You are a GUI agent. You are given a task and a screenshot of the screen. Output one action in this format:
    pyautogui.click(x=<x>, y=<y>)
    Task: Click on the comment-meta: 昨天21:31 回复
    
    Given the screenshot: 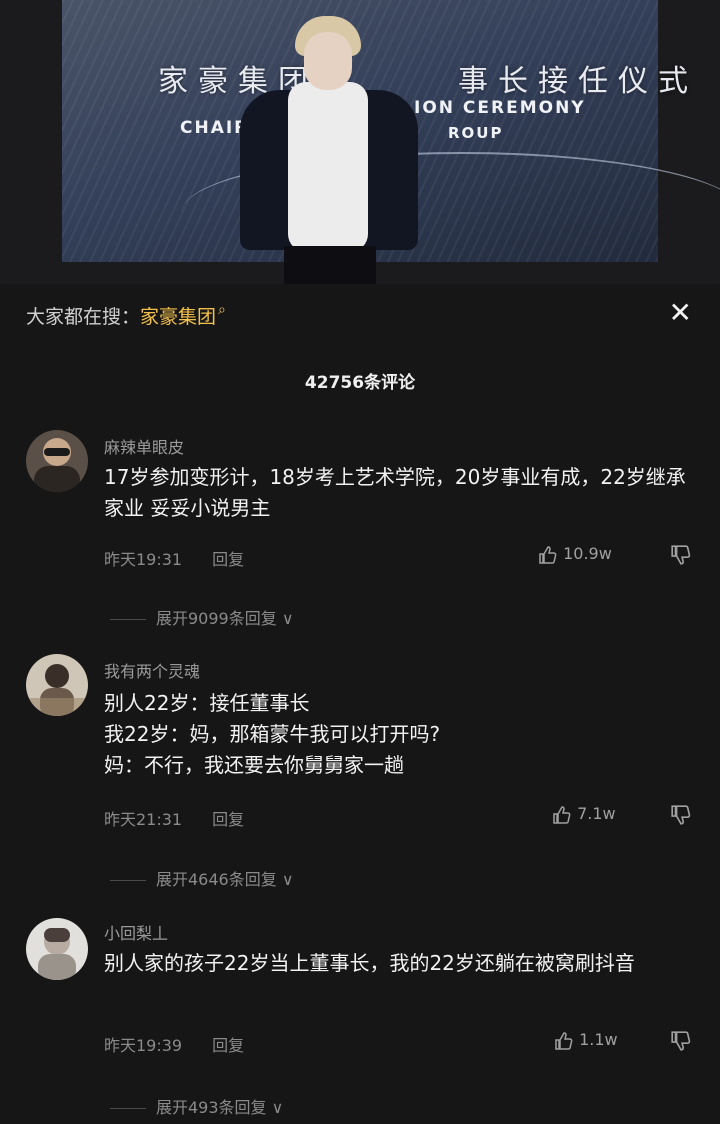 What is the action you would take?
    pyautogui.click(x=174, y=818)
    